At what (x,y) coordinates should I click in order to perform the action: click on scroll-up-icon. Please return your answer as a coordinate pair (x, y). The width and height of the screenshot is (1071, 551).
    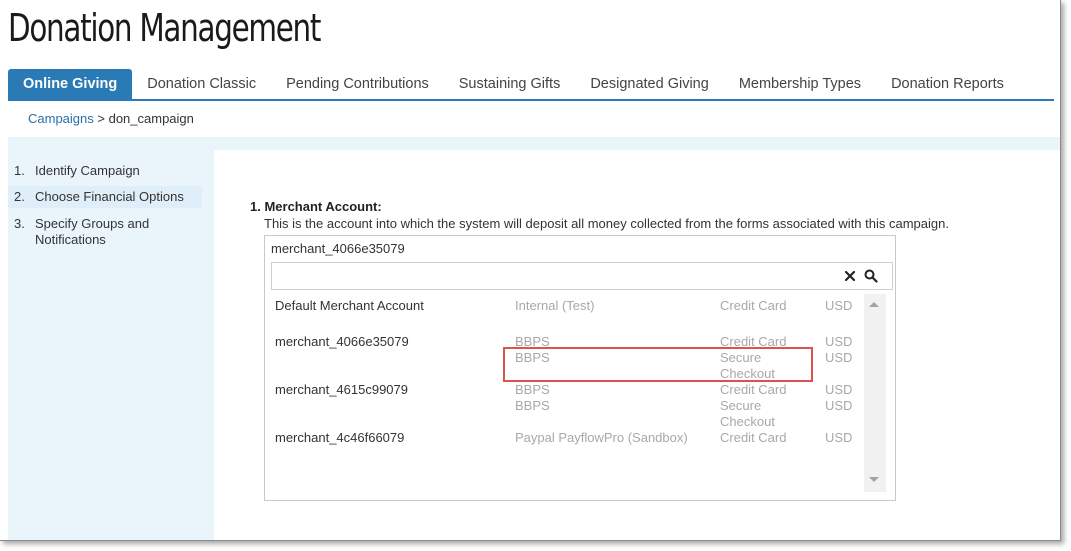
    Looking at the image, I should click on (874, 304).